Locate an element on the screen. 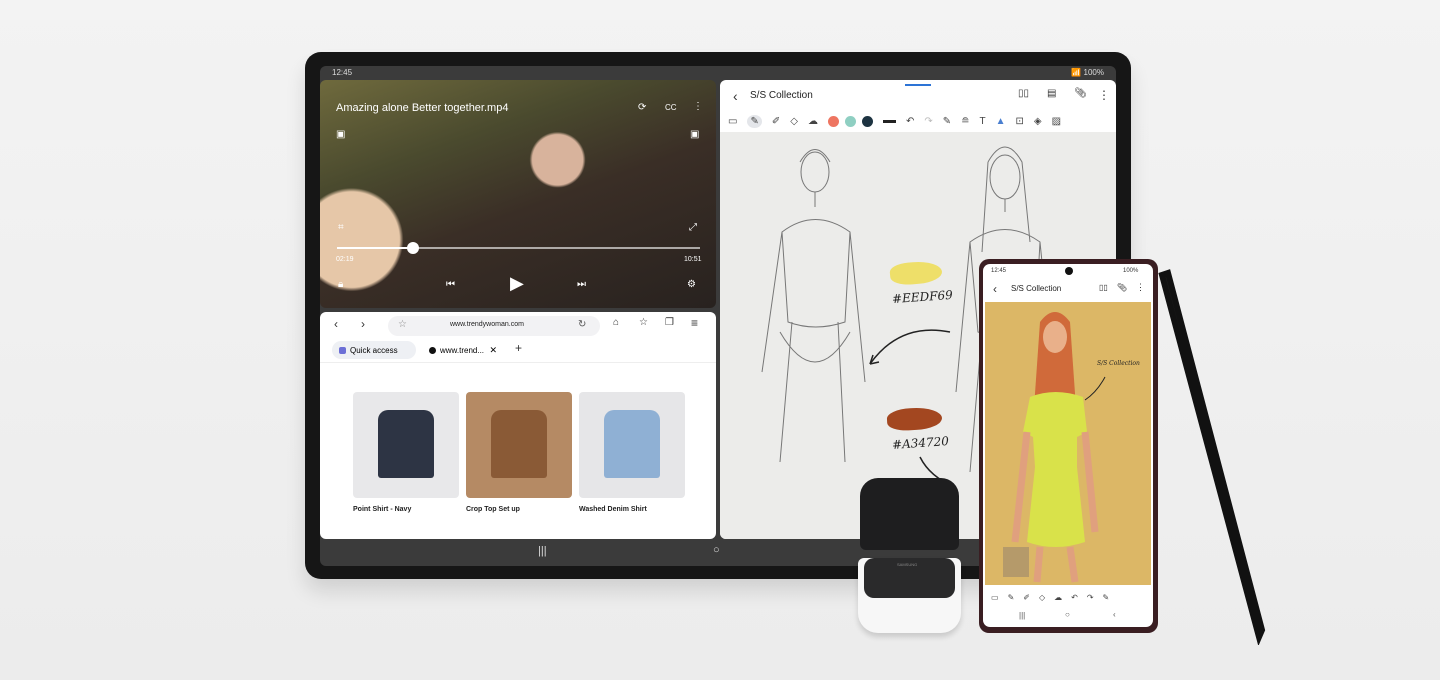 This screenshot has height=680, width=1440. capture-icon: ⌗ is located at coordinates (341, 227).